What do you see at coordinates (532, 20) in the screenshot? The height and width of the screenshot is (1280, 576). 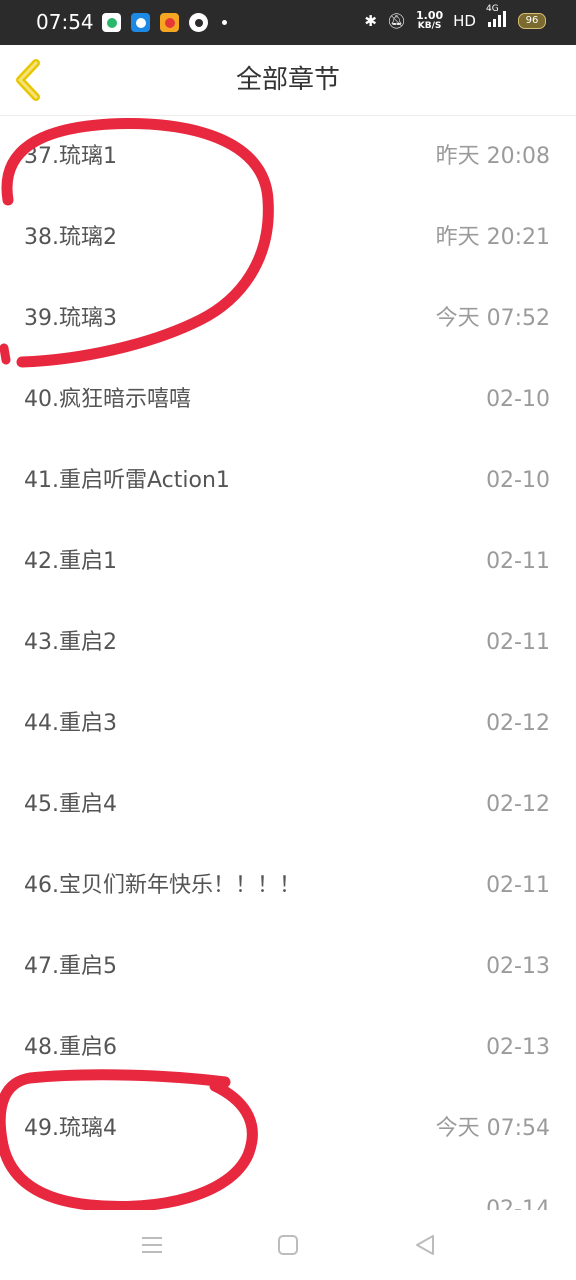 I see `battery-indicator: 96` at bounding box center [532, 20].